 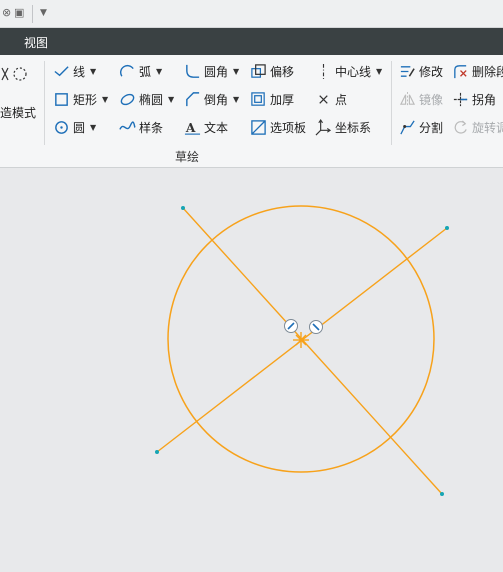 I want to click on palette-icon, so click(x=258, y=127).